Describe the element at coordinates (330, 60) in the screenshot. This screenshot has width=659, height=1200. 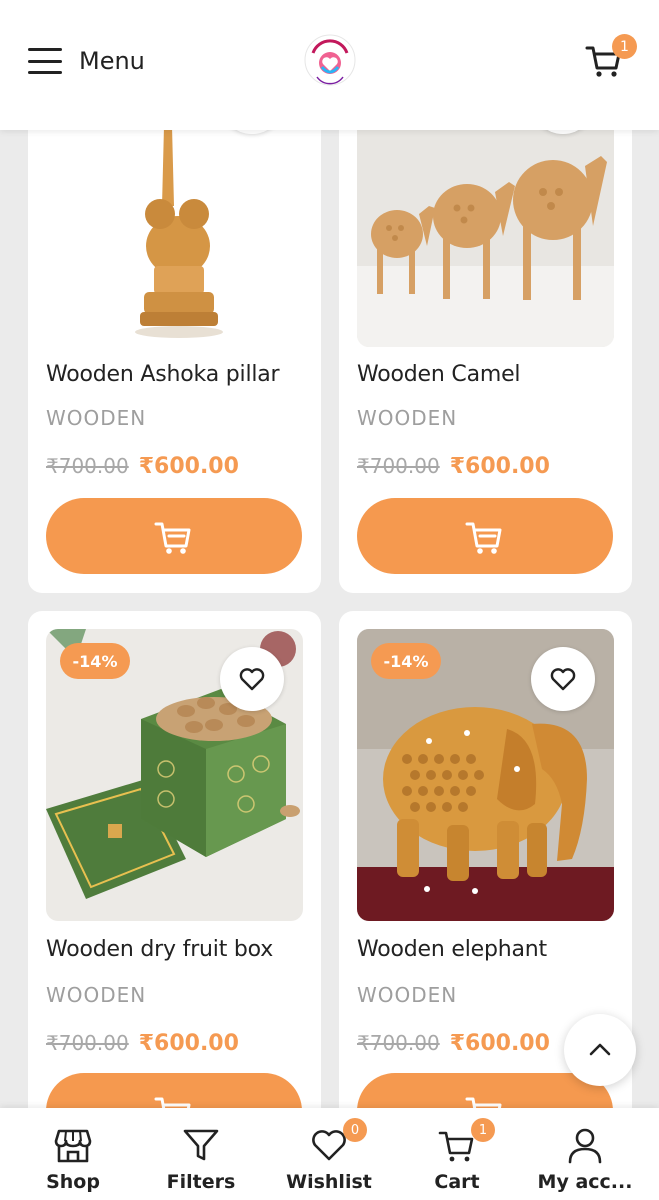
I see `brand-logo` at that location.